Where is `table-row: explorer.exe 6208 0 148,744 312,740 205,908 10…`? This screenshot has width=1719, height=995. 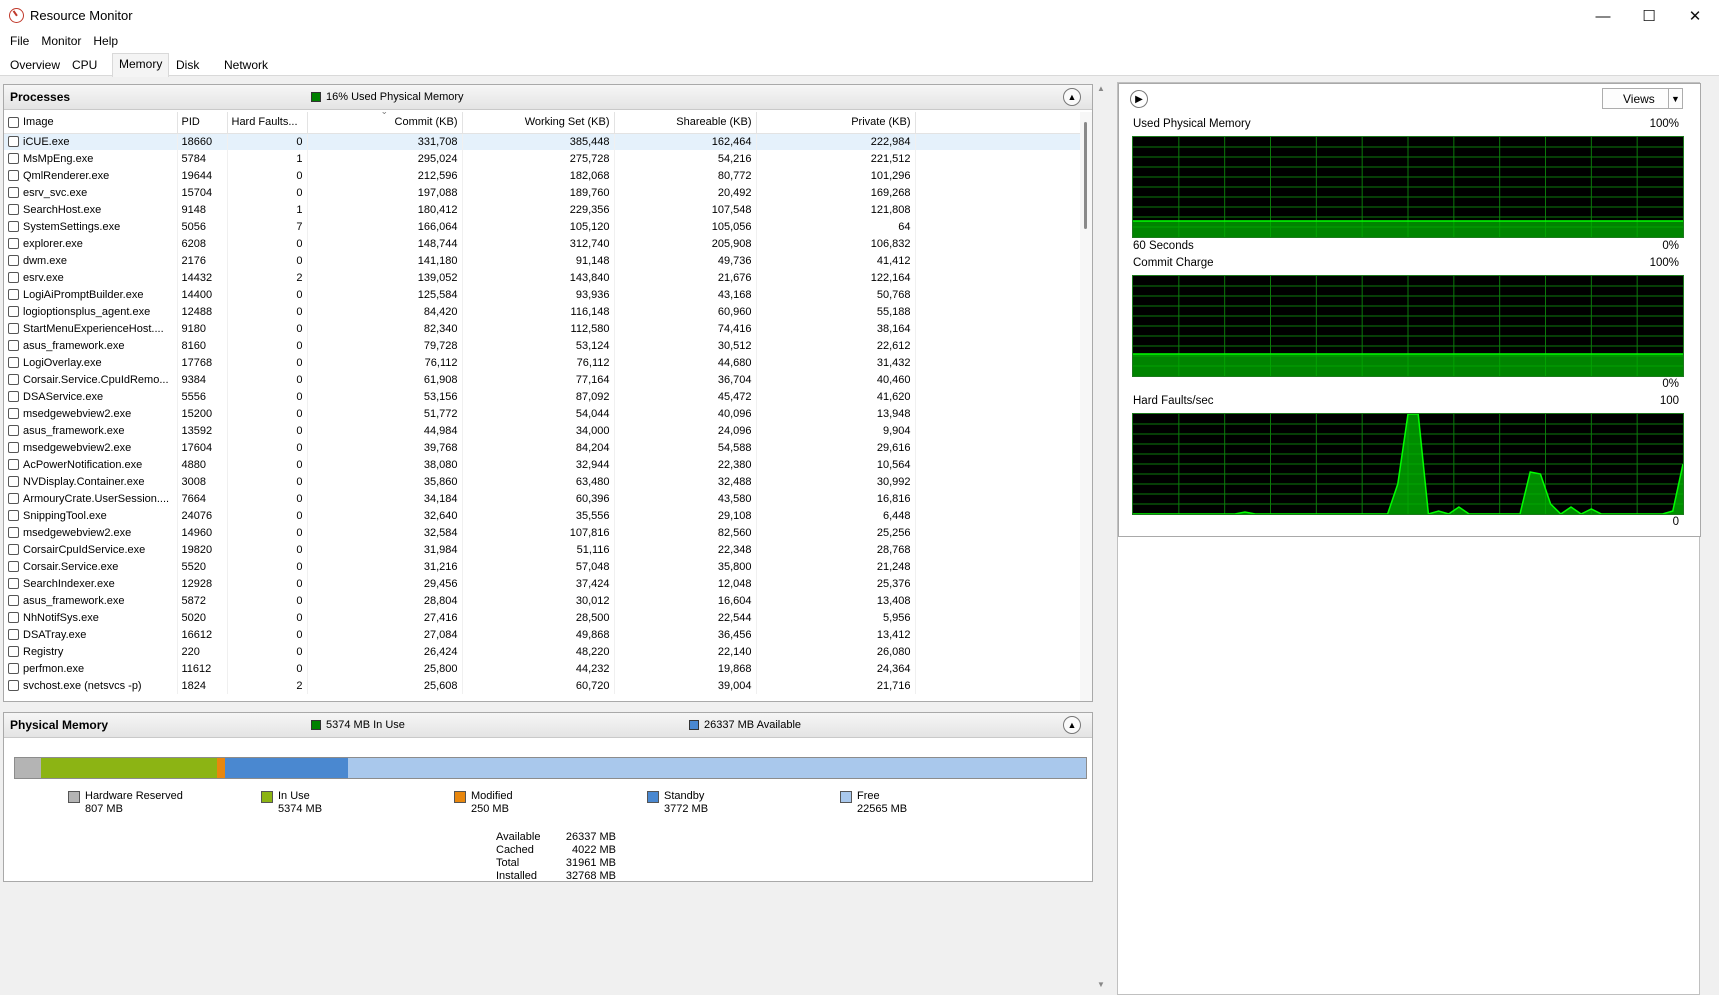
table-row: explorer.exe 6208 0 148,744 312,740 205,908 10… is located at coordinates (545, 243).